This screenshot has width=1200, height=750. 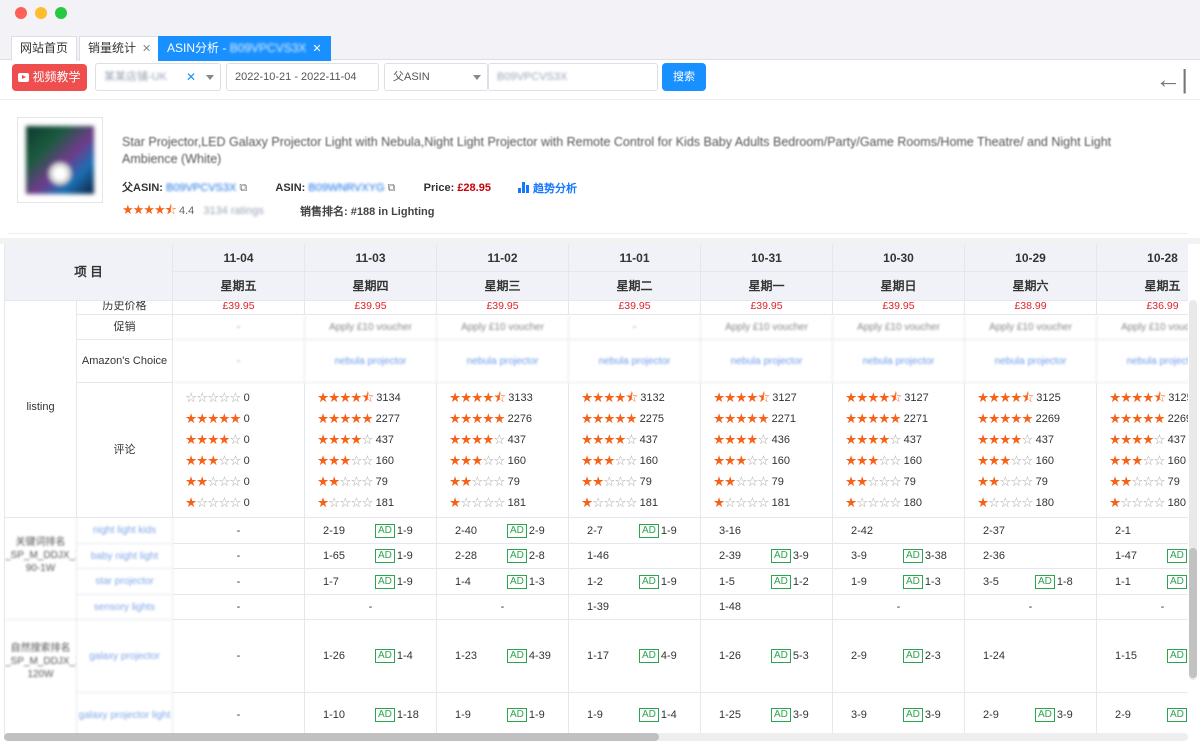 I want to click on asin-type-select: 父ASIN, so click(x=436, y=77).